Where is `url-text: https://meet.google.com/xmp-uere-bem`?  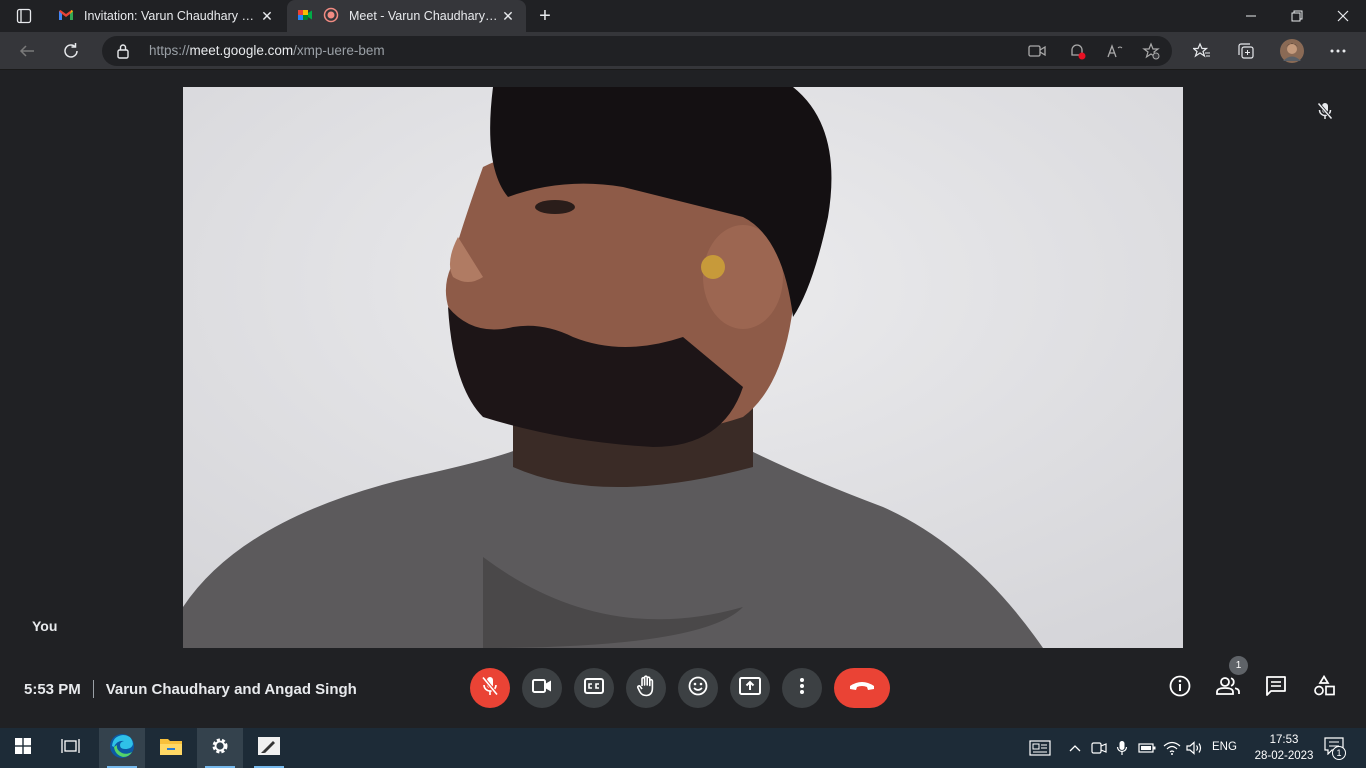 url-text: https://meet.google.com/xmp-uere-bem is located at coordinates (267, 50).